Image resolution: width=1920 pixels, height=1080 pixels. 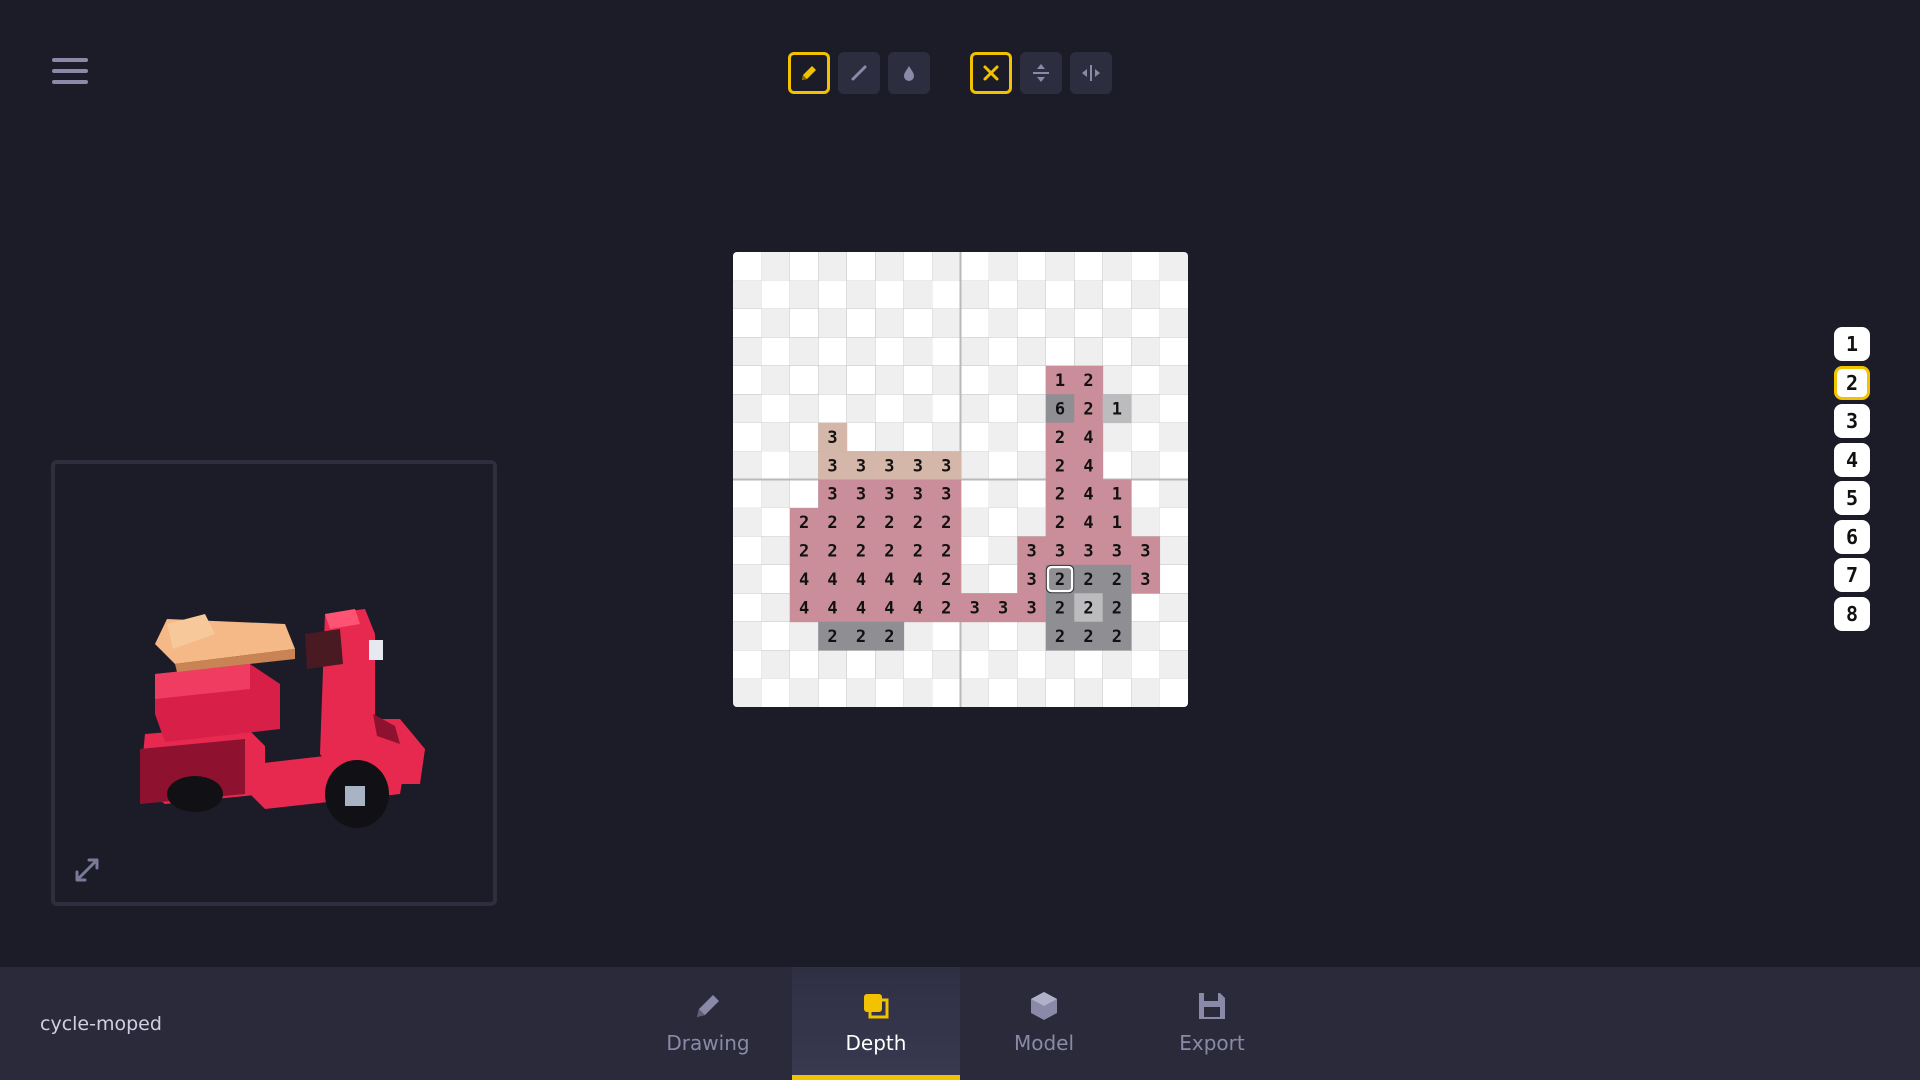 I want to click on fill-tool-button, so click(x=909, y=73).